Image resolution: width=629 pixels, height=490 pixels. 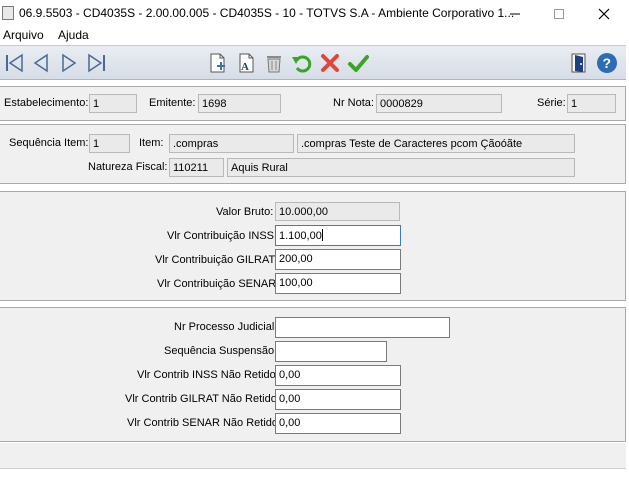 I want to click on last-record-icon, so click(x=97, y=63).